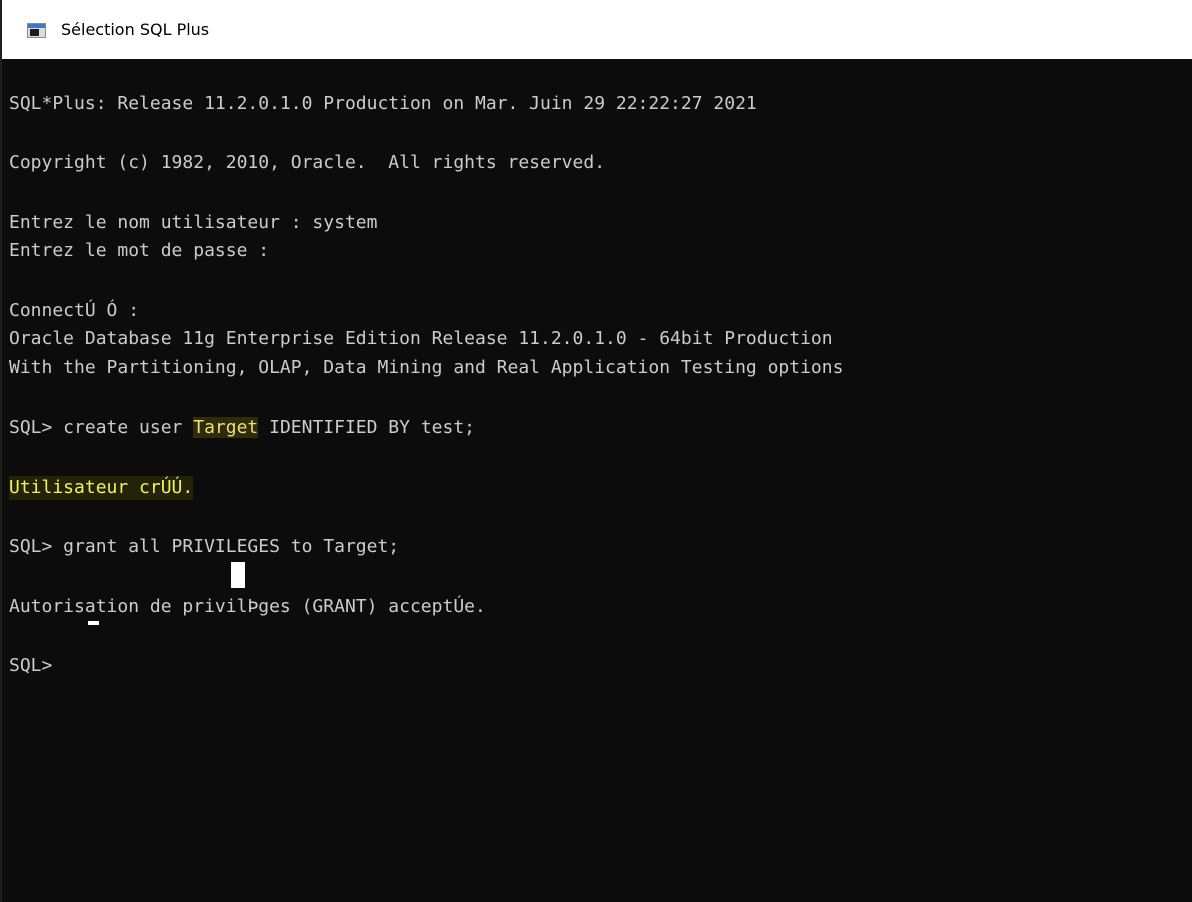  Describe the element at coordinates (36, 26) in the screenshot. I see `console-app-icon-bar` at that location.